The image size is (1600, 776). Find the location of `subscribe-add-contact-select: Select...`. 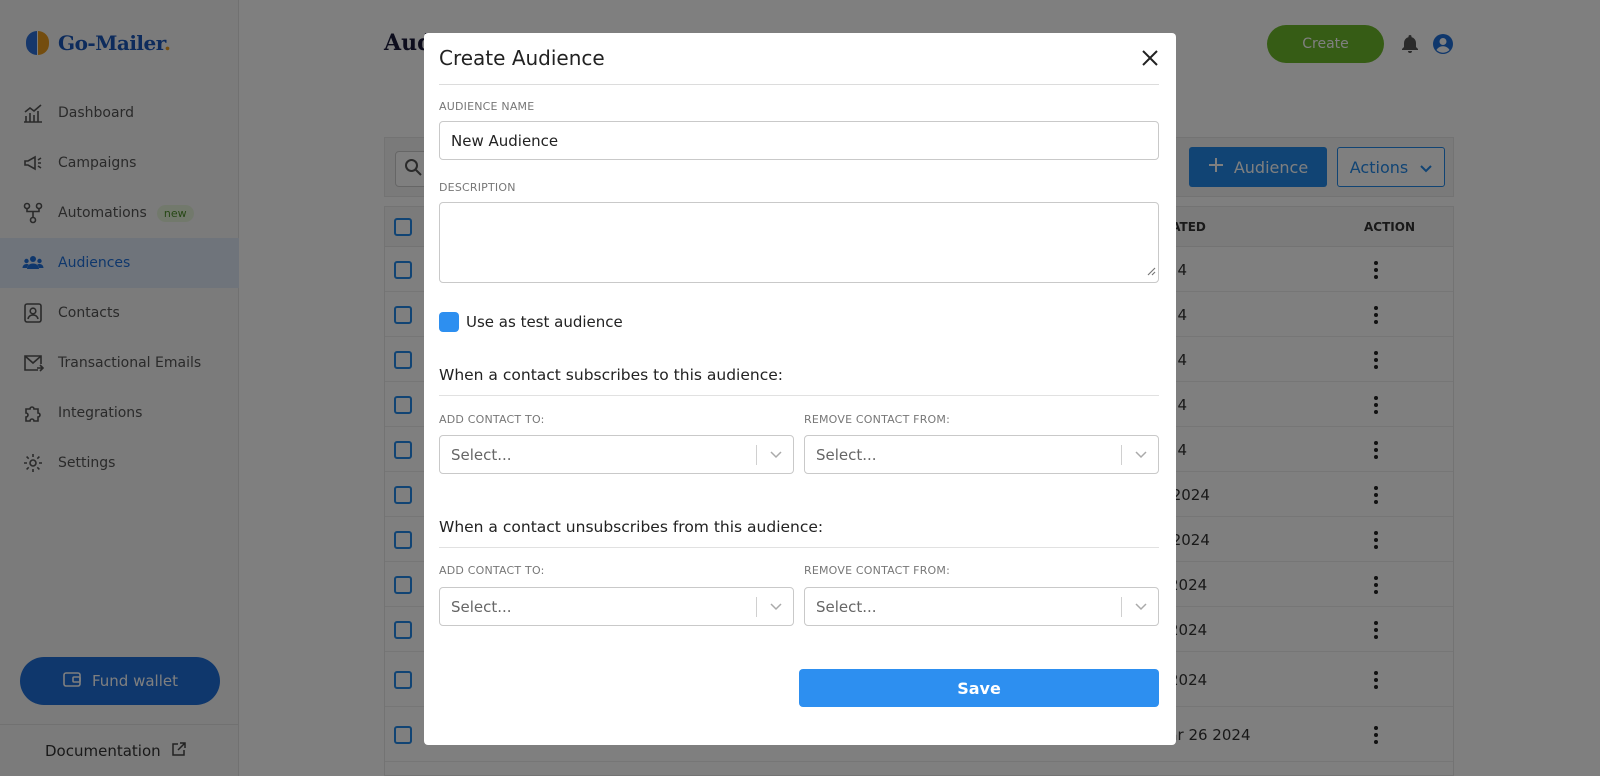

subscribe-add-contact-select: Select... is located at coordinates (616, 454).